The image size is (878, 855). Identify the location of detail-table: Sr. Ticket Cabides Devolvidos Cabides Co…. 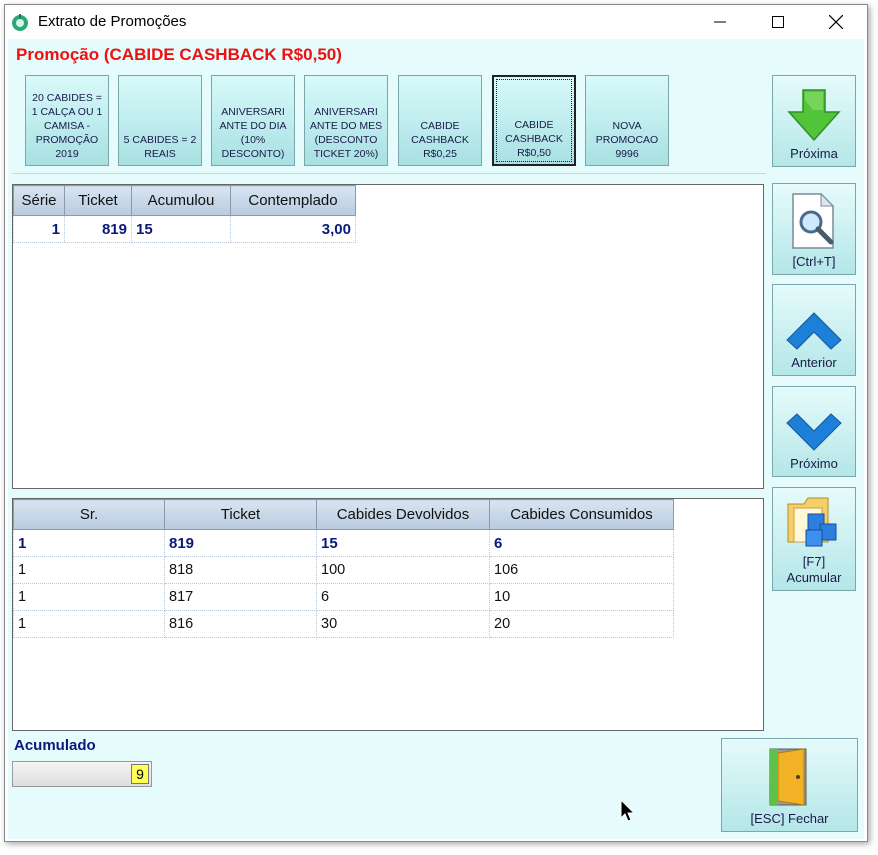
(343, 568).